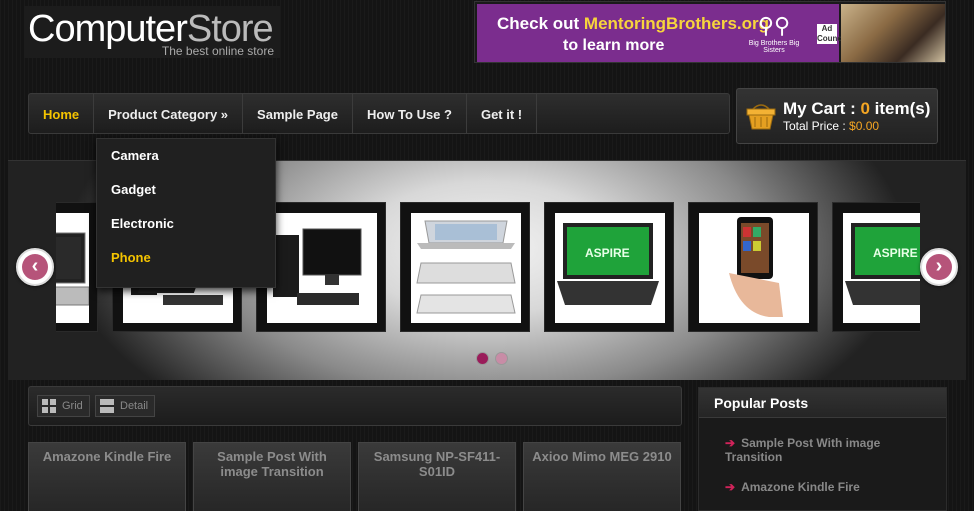  I want to click on category-dropdown: Camera Gadget Electronic Phone, so click(186, 213).